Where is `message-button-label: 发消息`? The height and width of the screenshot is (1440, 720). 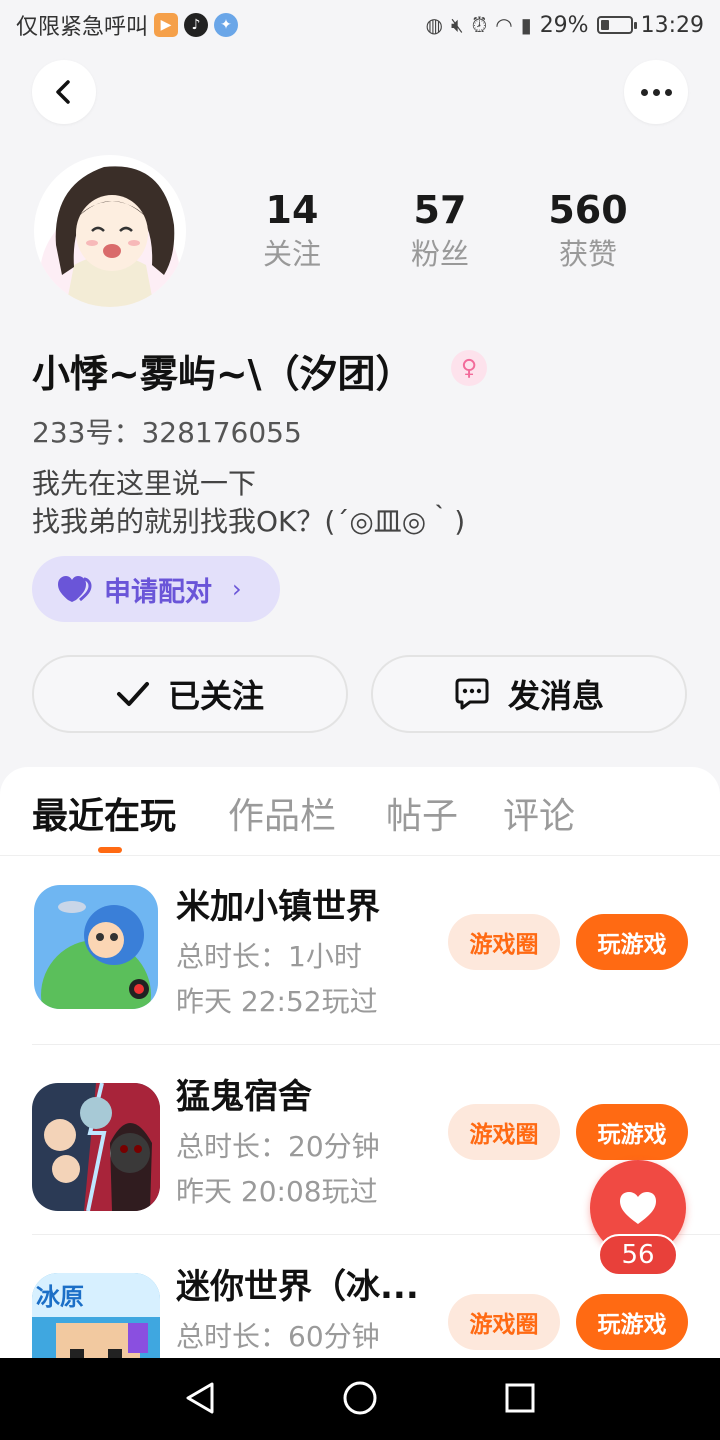
message-button-label: 发消息 is located at coordinates (555, 696).